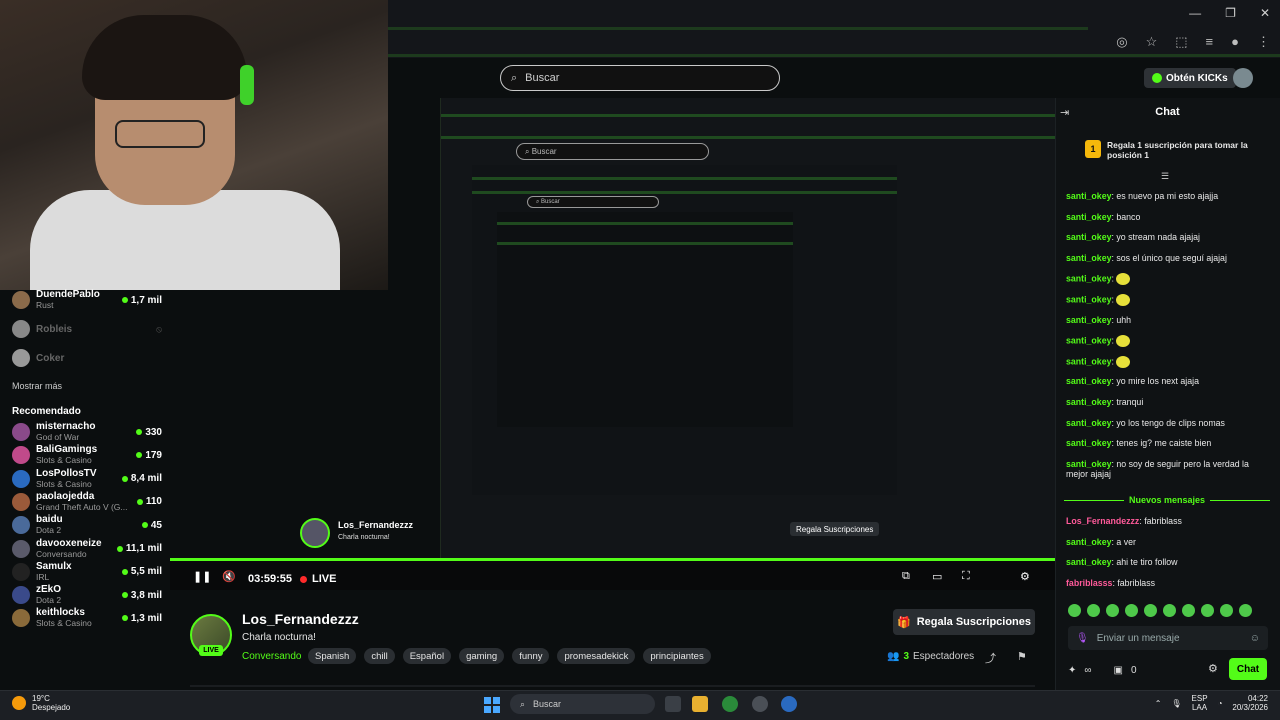  Describe the element at coordinates (1121, 42) in the screenshot. I see `eye-off-icon: ◎` at that location.